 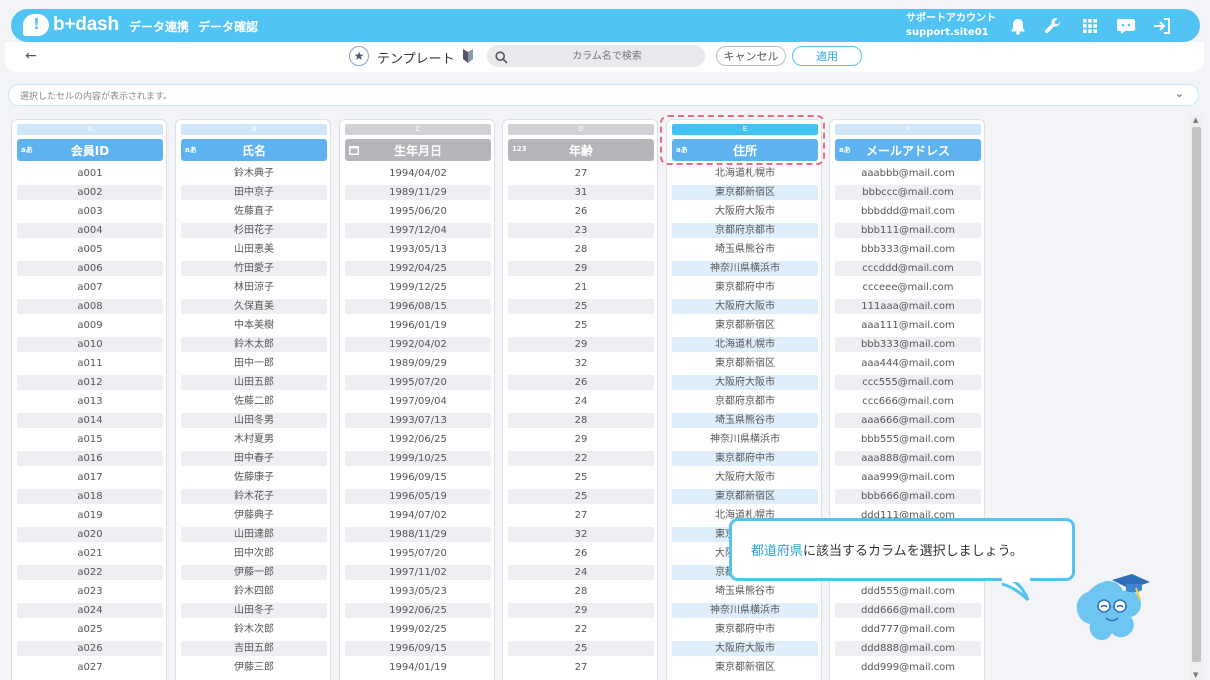 I want to click on nav-link-data-check: データ確認, so click(x=228, y=26).